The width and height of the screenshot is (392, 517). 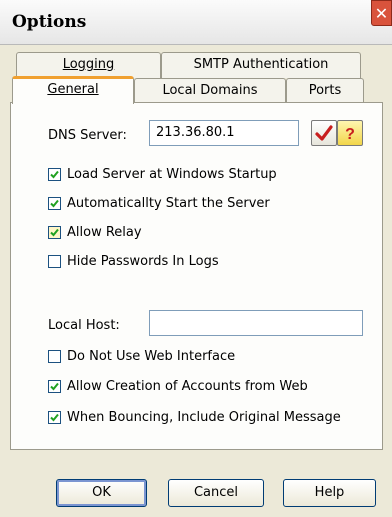 I want to click on tab-ports: Ports, so click(x=325, y=90).